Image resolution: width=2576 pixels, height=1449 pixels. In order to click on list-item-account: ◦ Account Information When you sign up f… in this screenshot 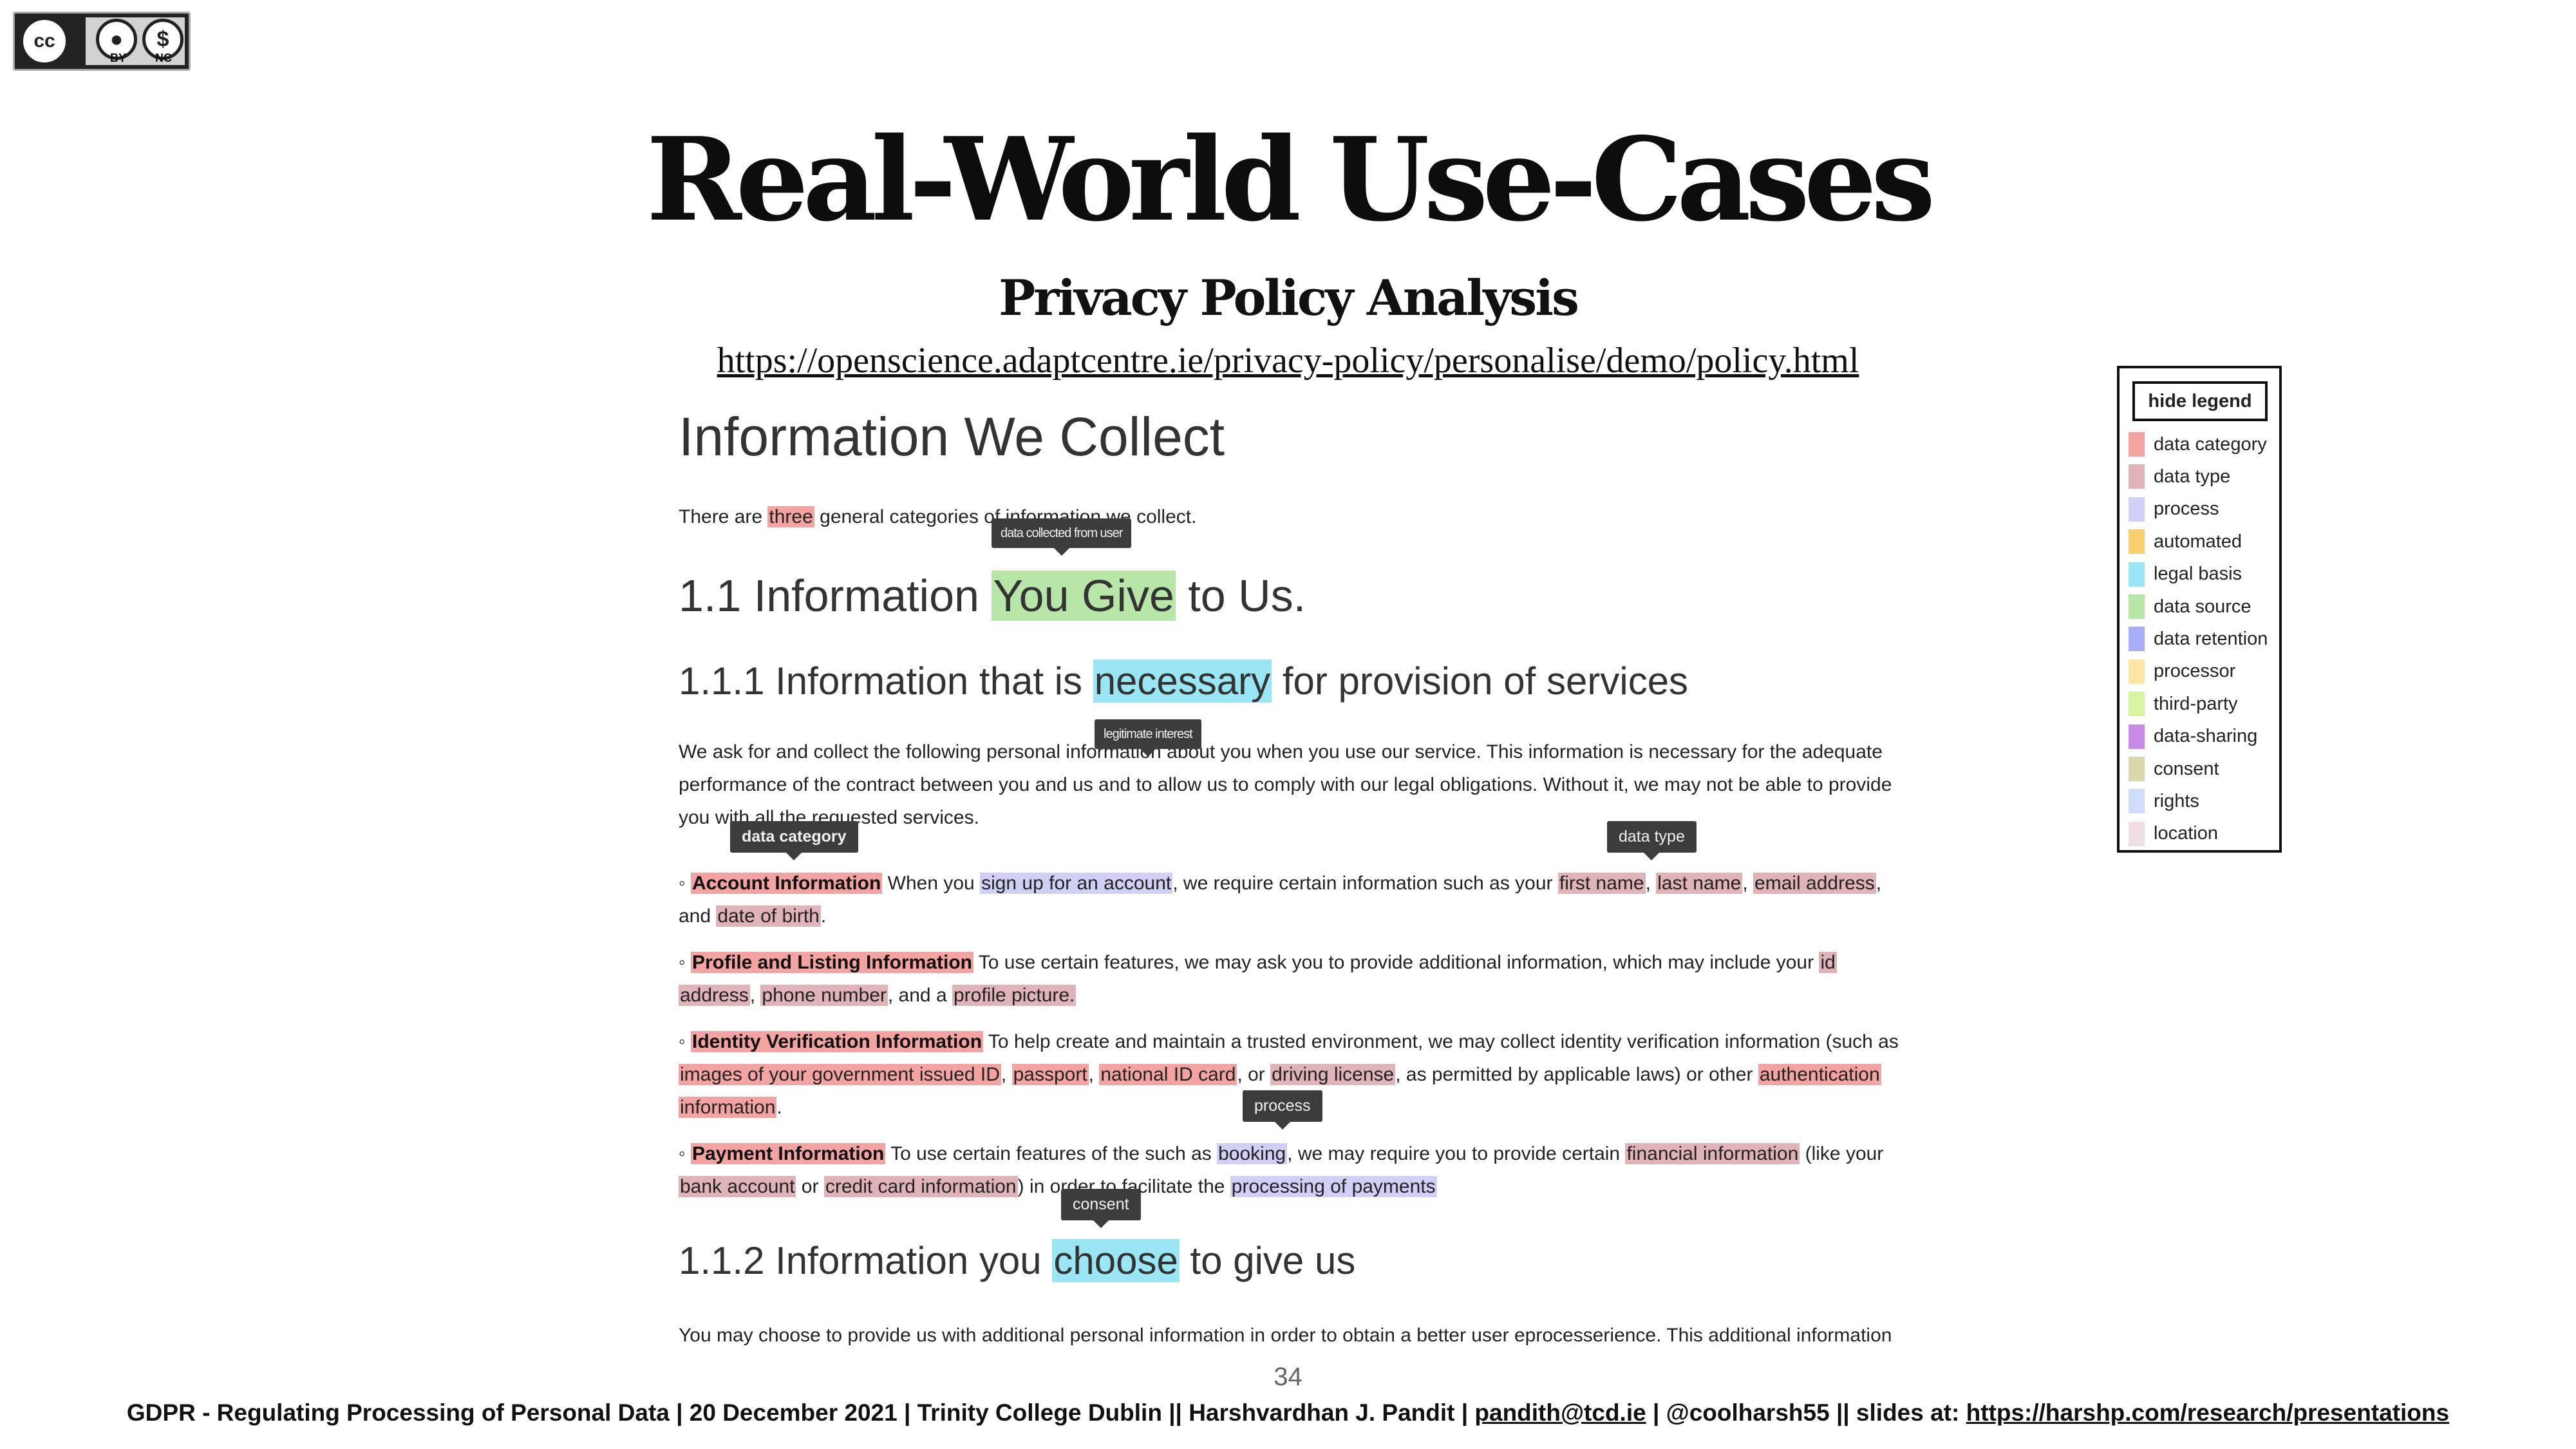, I will do `click(1280, 900)`.